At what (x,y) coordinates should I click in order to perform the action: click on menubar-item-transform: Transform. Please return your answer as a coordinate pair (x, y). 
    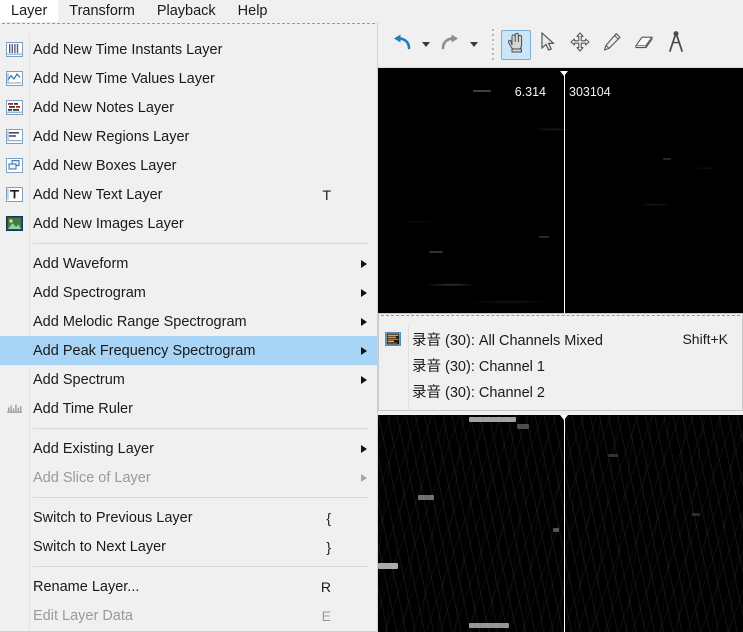
    Looking at the image, I should click on (102, 11).